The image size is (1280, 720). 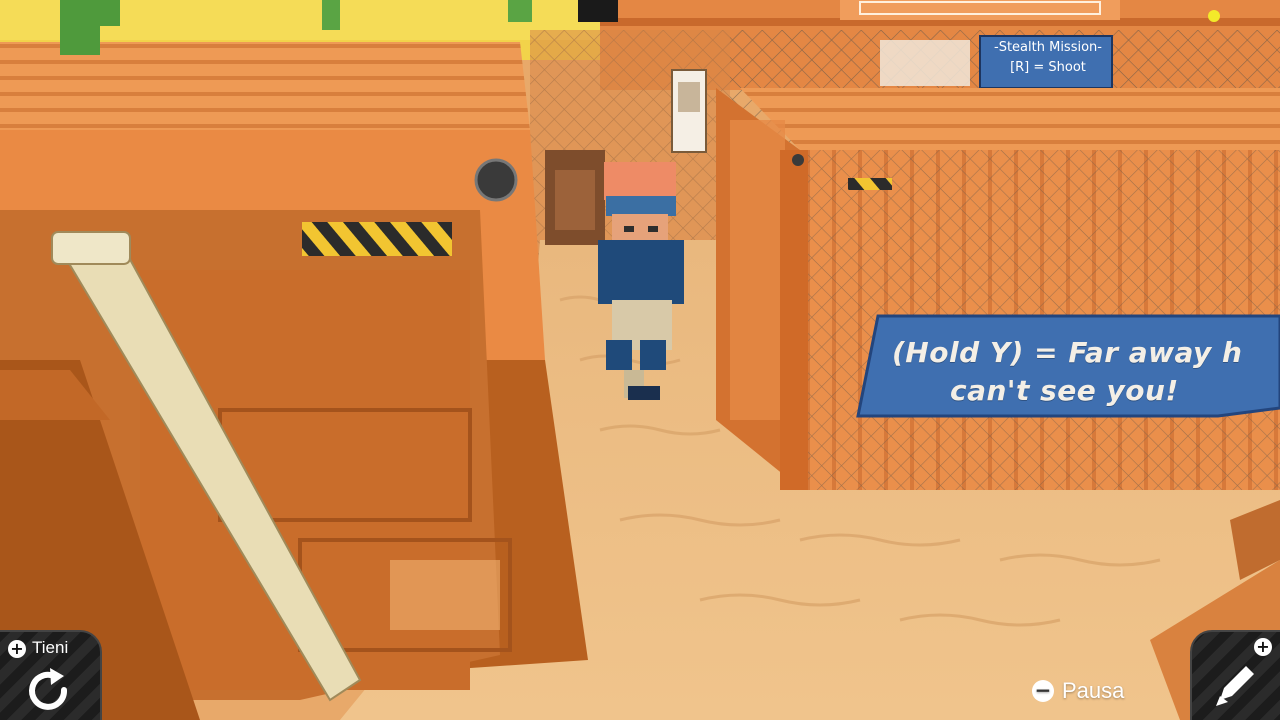 I want to click on hold-label: Tieni, so click(x=50, y=647).